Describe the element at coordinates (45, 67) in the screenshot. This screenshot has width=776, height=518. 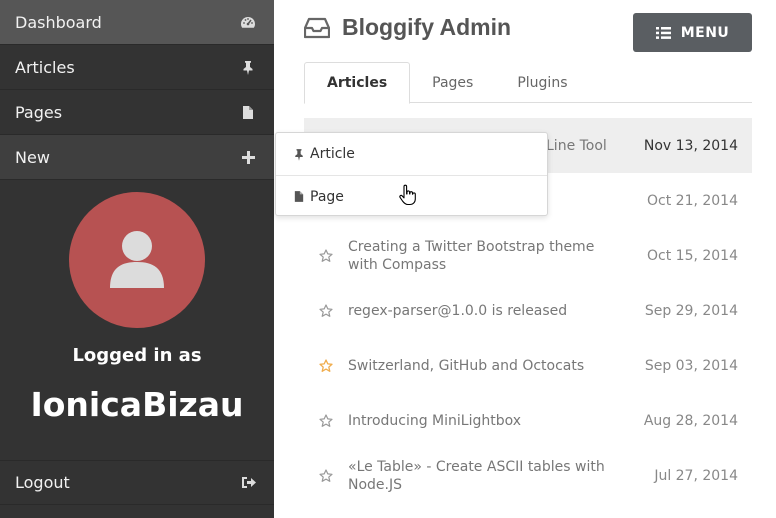
I see `sidebar-item-label: Articles` at that location.